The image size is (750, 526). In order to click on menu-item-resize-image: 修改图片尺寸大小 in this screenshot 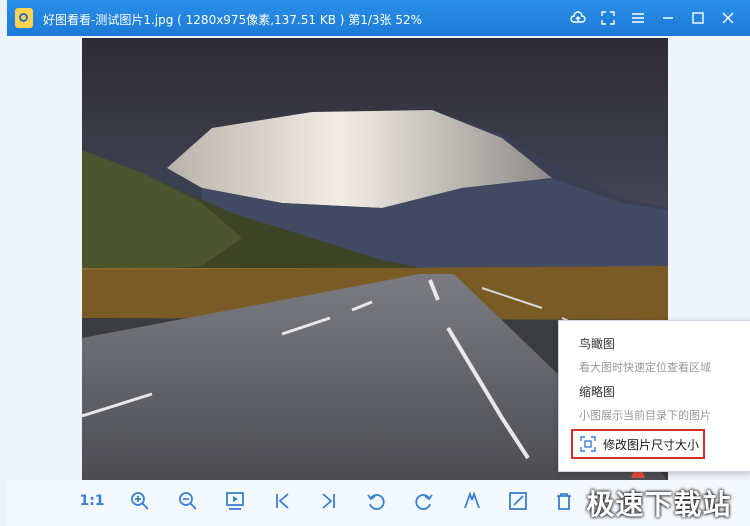, I will do `click(638, 444)`.